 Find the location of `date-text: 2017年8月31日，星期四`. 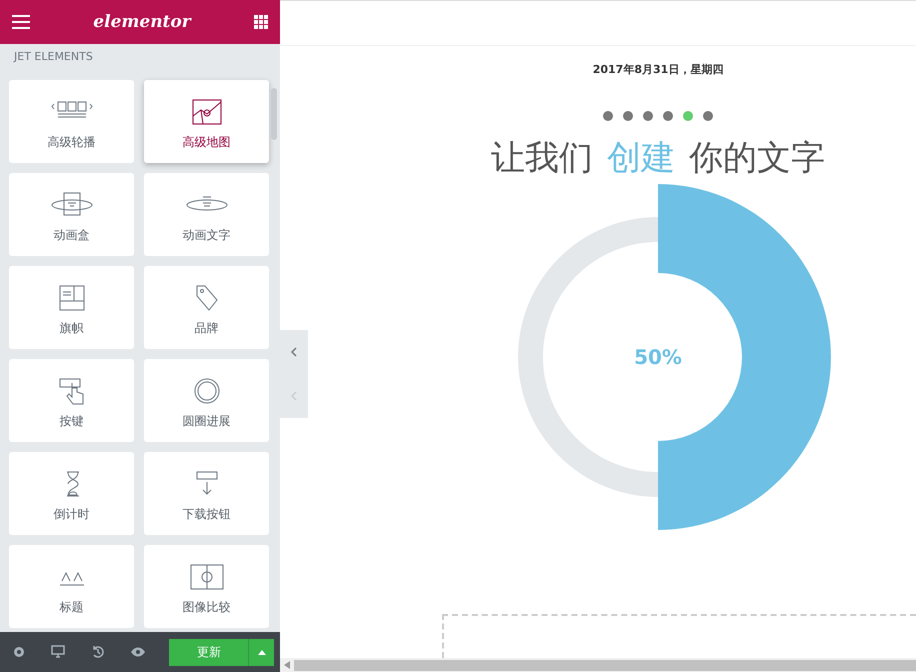

date-text: 2017年8月31日，星期四 is located at coordinates (658, 69).